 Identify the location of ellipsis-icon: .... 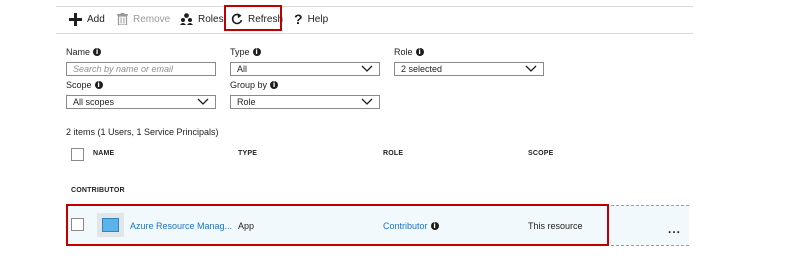
(674, 229).